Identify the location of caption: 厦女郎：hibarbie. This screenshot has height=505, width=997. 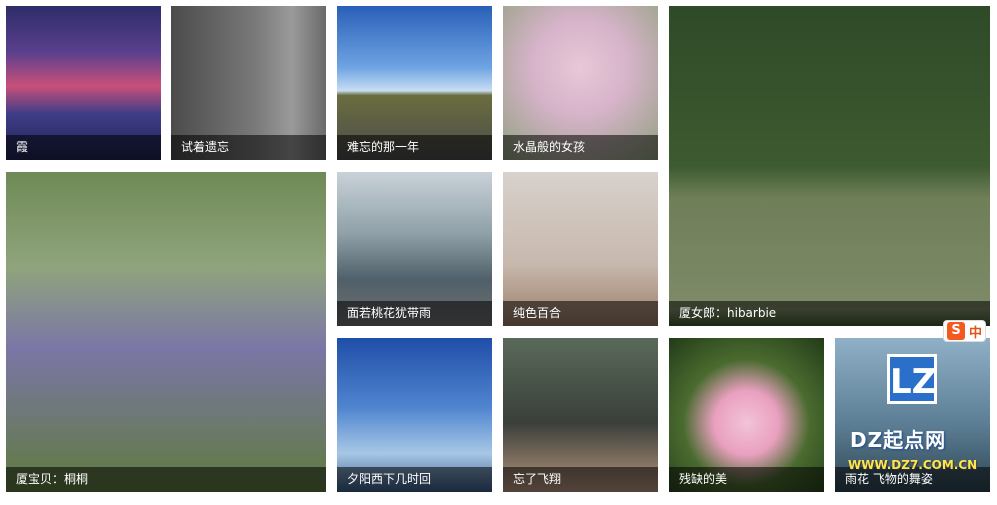
(829, 313).